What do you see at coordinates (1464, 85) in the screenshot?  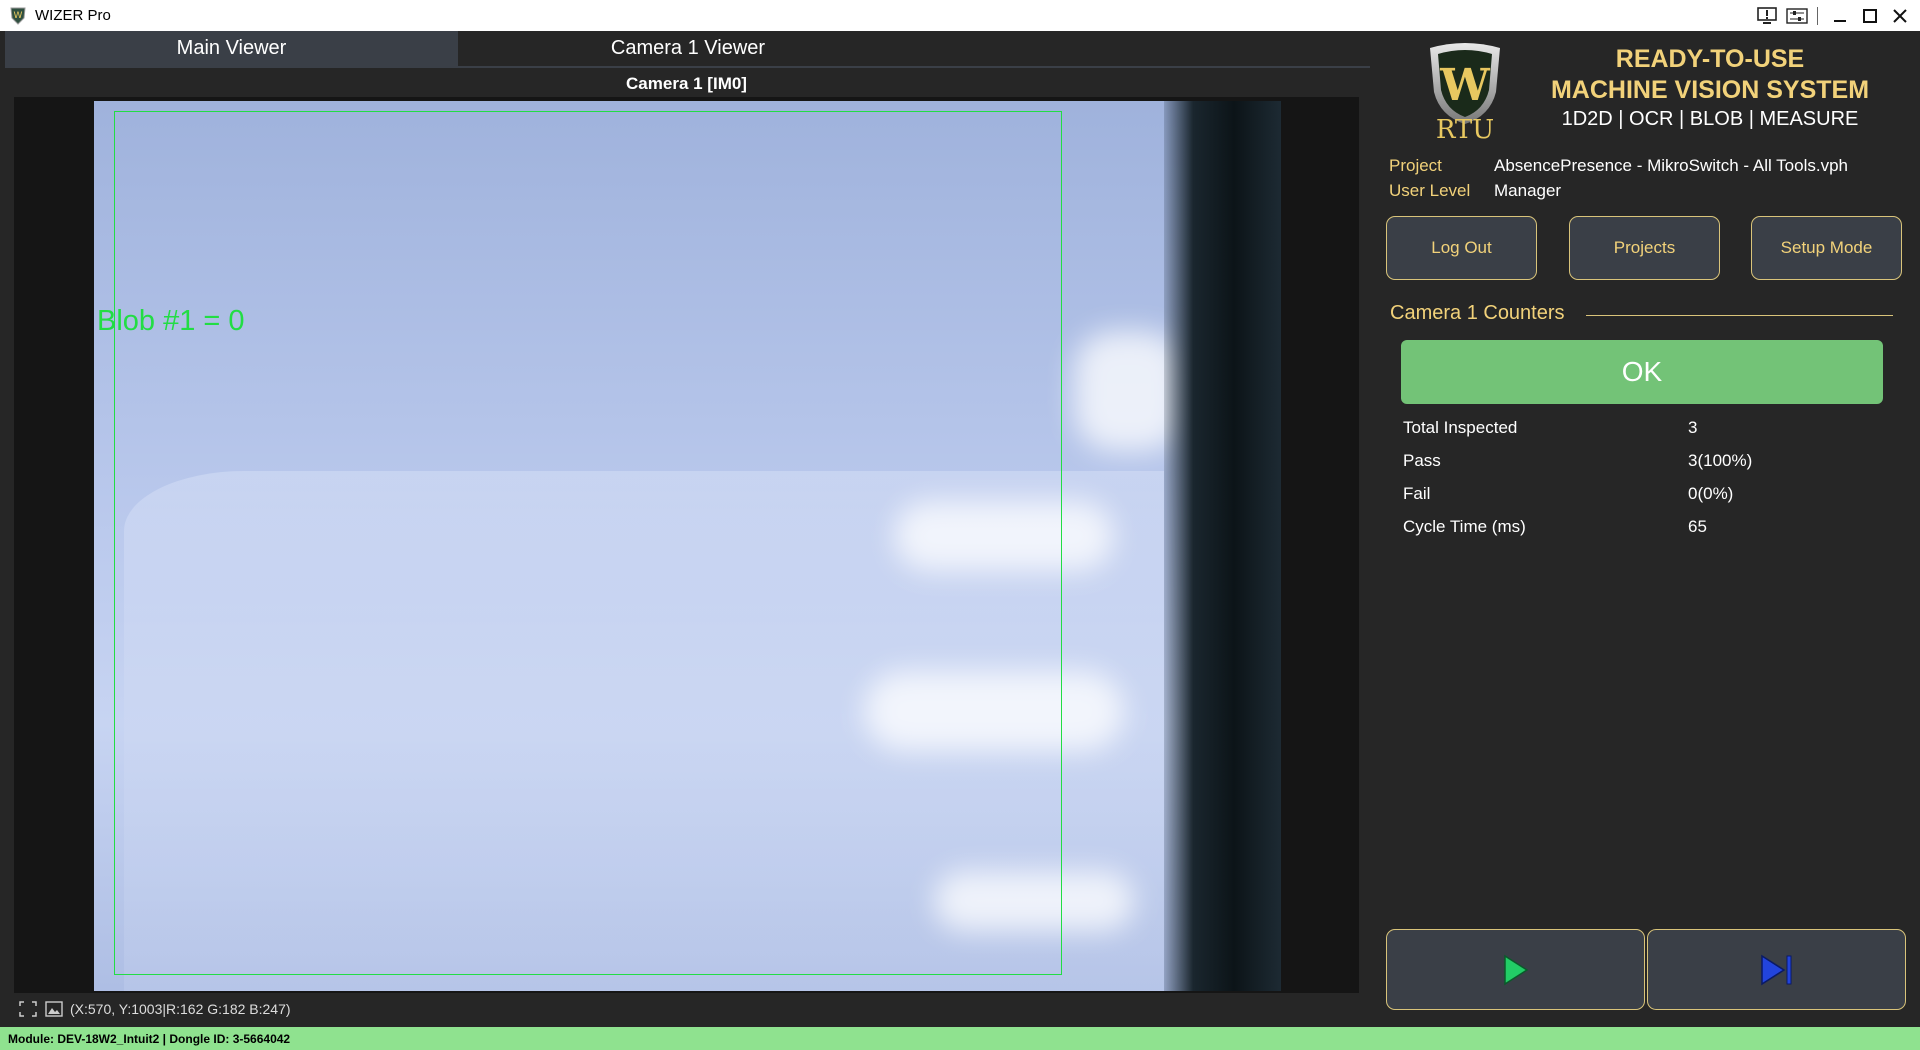 I see `logo-letter: W` at bounding box center [1464, 85].